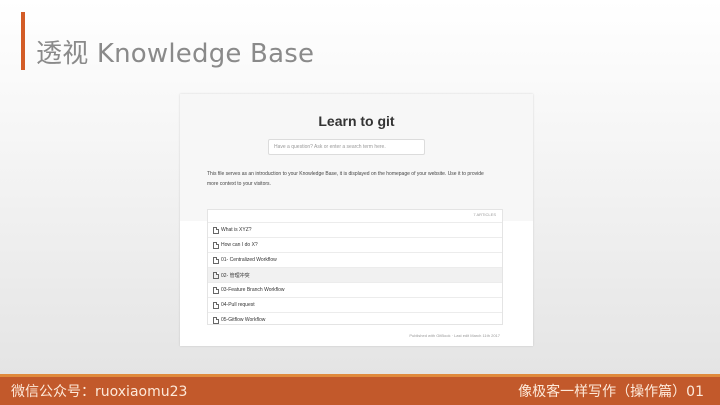 Image resolution: width=720 pixels, height=405 pixels. I want to click on article-item: 03-Feature Branch Workflow, so click(355, 289).